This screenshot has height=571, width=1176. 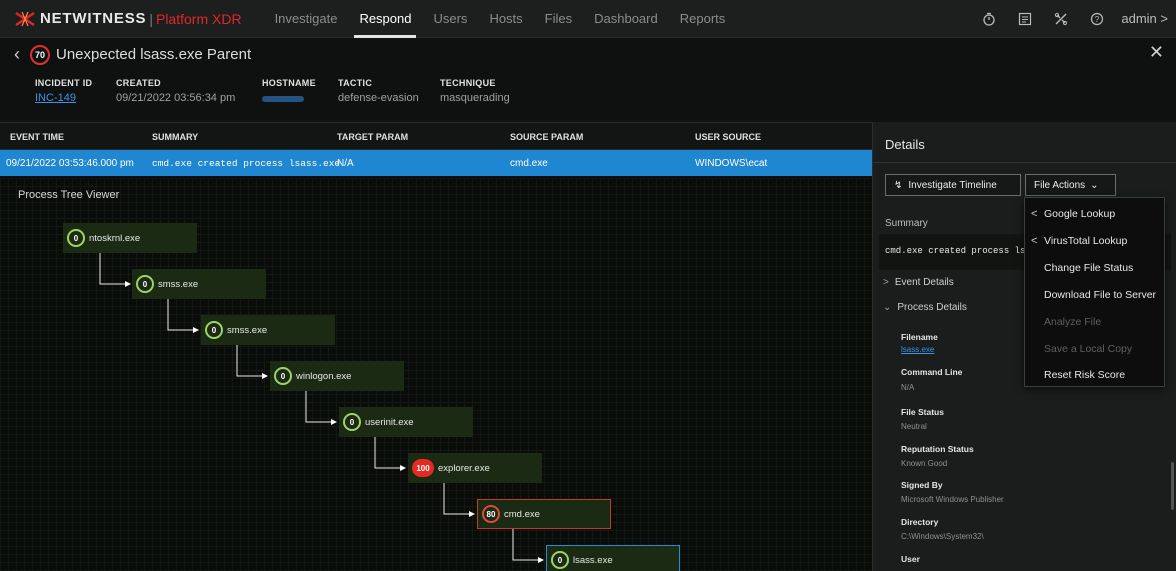 What do you see at coordinates (906, 223) in the screenshot?
I see `summary-label: Summary` at bounding box center [906, 223].